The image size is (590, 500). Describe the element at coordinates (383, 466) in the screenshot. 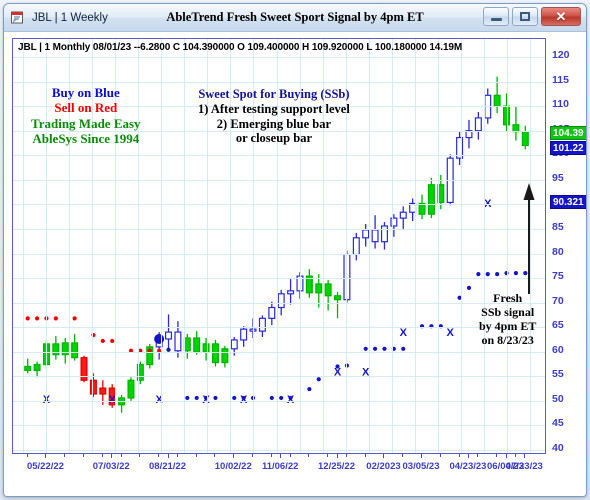

I see `date-tick-label: 02/2023` at that location.